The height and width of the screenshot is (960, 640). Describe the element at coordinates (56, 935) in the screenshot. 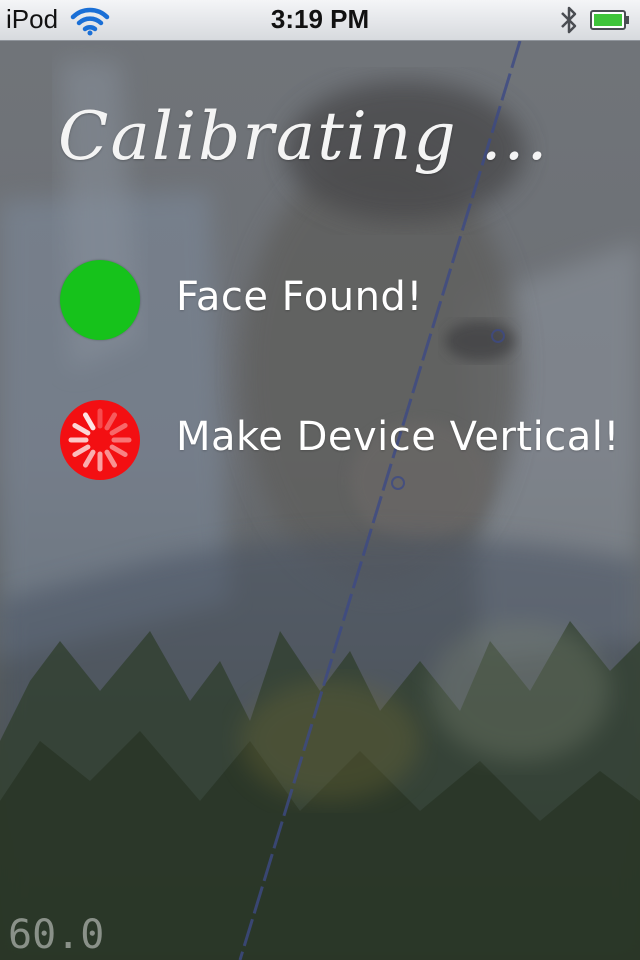

I see `fps-readout: 60.0` at that location.